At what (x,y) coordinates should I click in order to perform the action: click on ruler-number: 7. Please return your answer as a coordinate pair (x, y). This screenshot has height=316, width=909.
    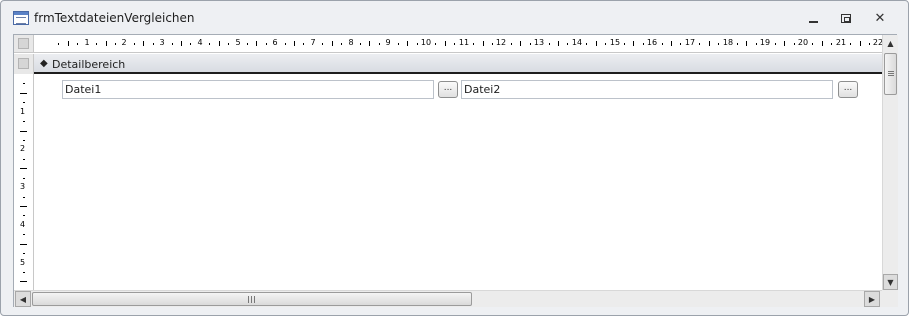
    Looking at the image, I should click on (313, 42).